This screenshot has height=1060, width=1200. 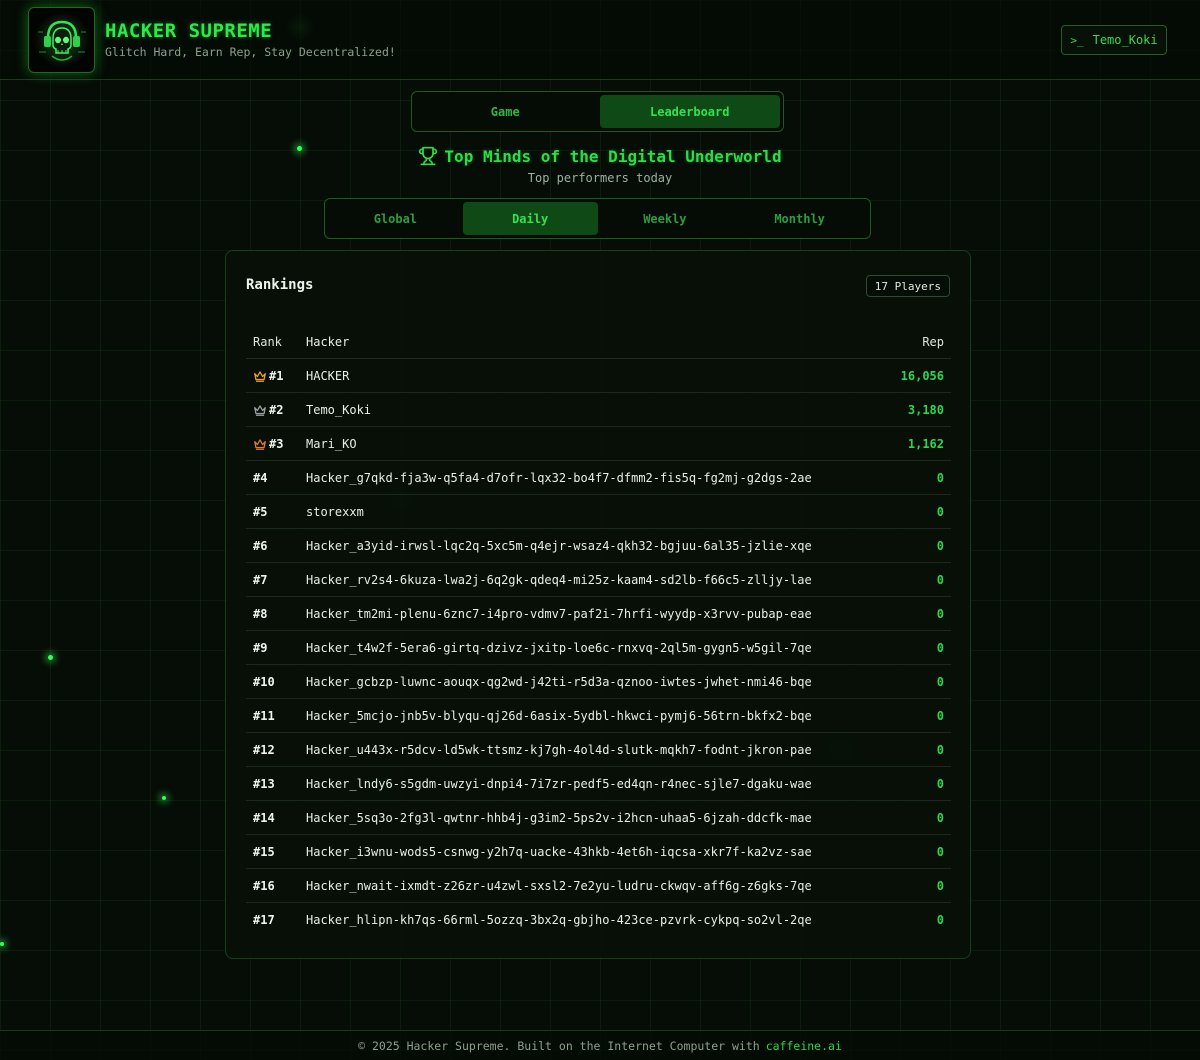 I want to click on rank-label: #8, so click(x=260, y=613).